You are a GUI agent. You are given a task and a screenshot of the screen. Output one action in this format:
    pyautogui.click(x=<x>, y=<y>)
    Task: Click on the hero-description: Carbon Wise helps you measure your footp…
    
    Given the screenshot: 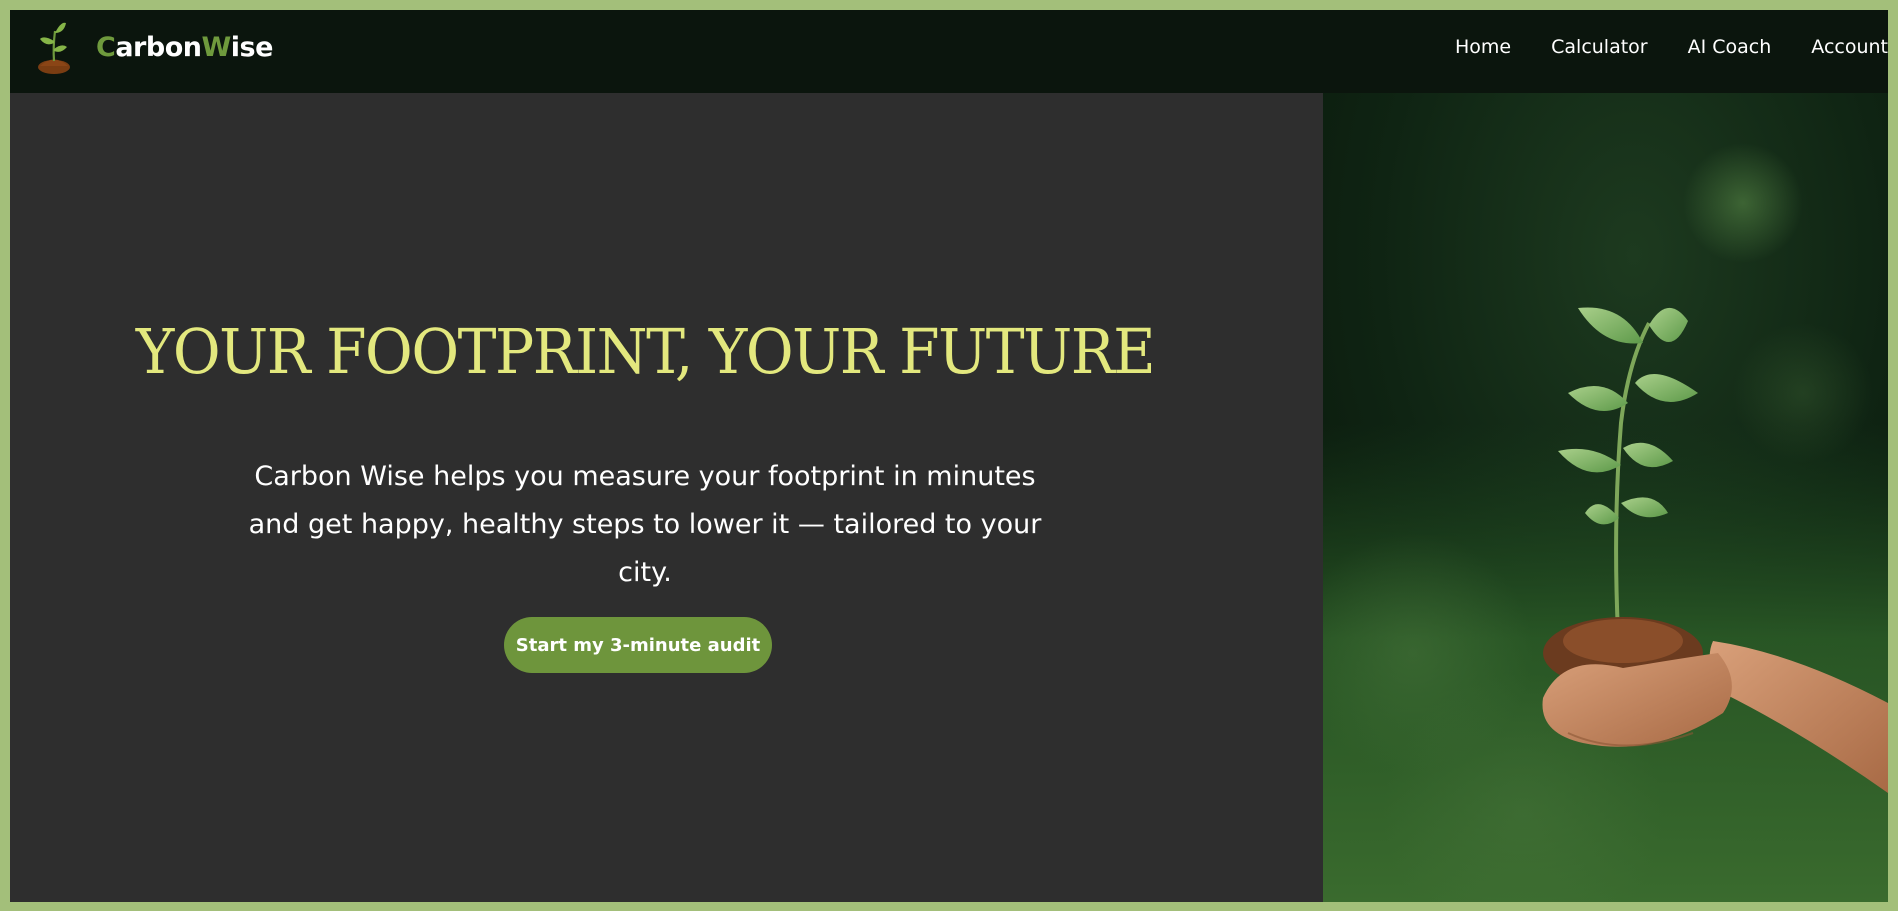 What is the action you would take?
    pyautogui.click(x=645, y=524)
    